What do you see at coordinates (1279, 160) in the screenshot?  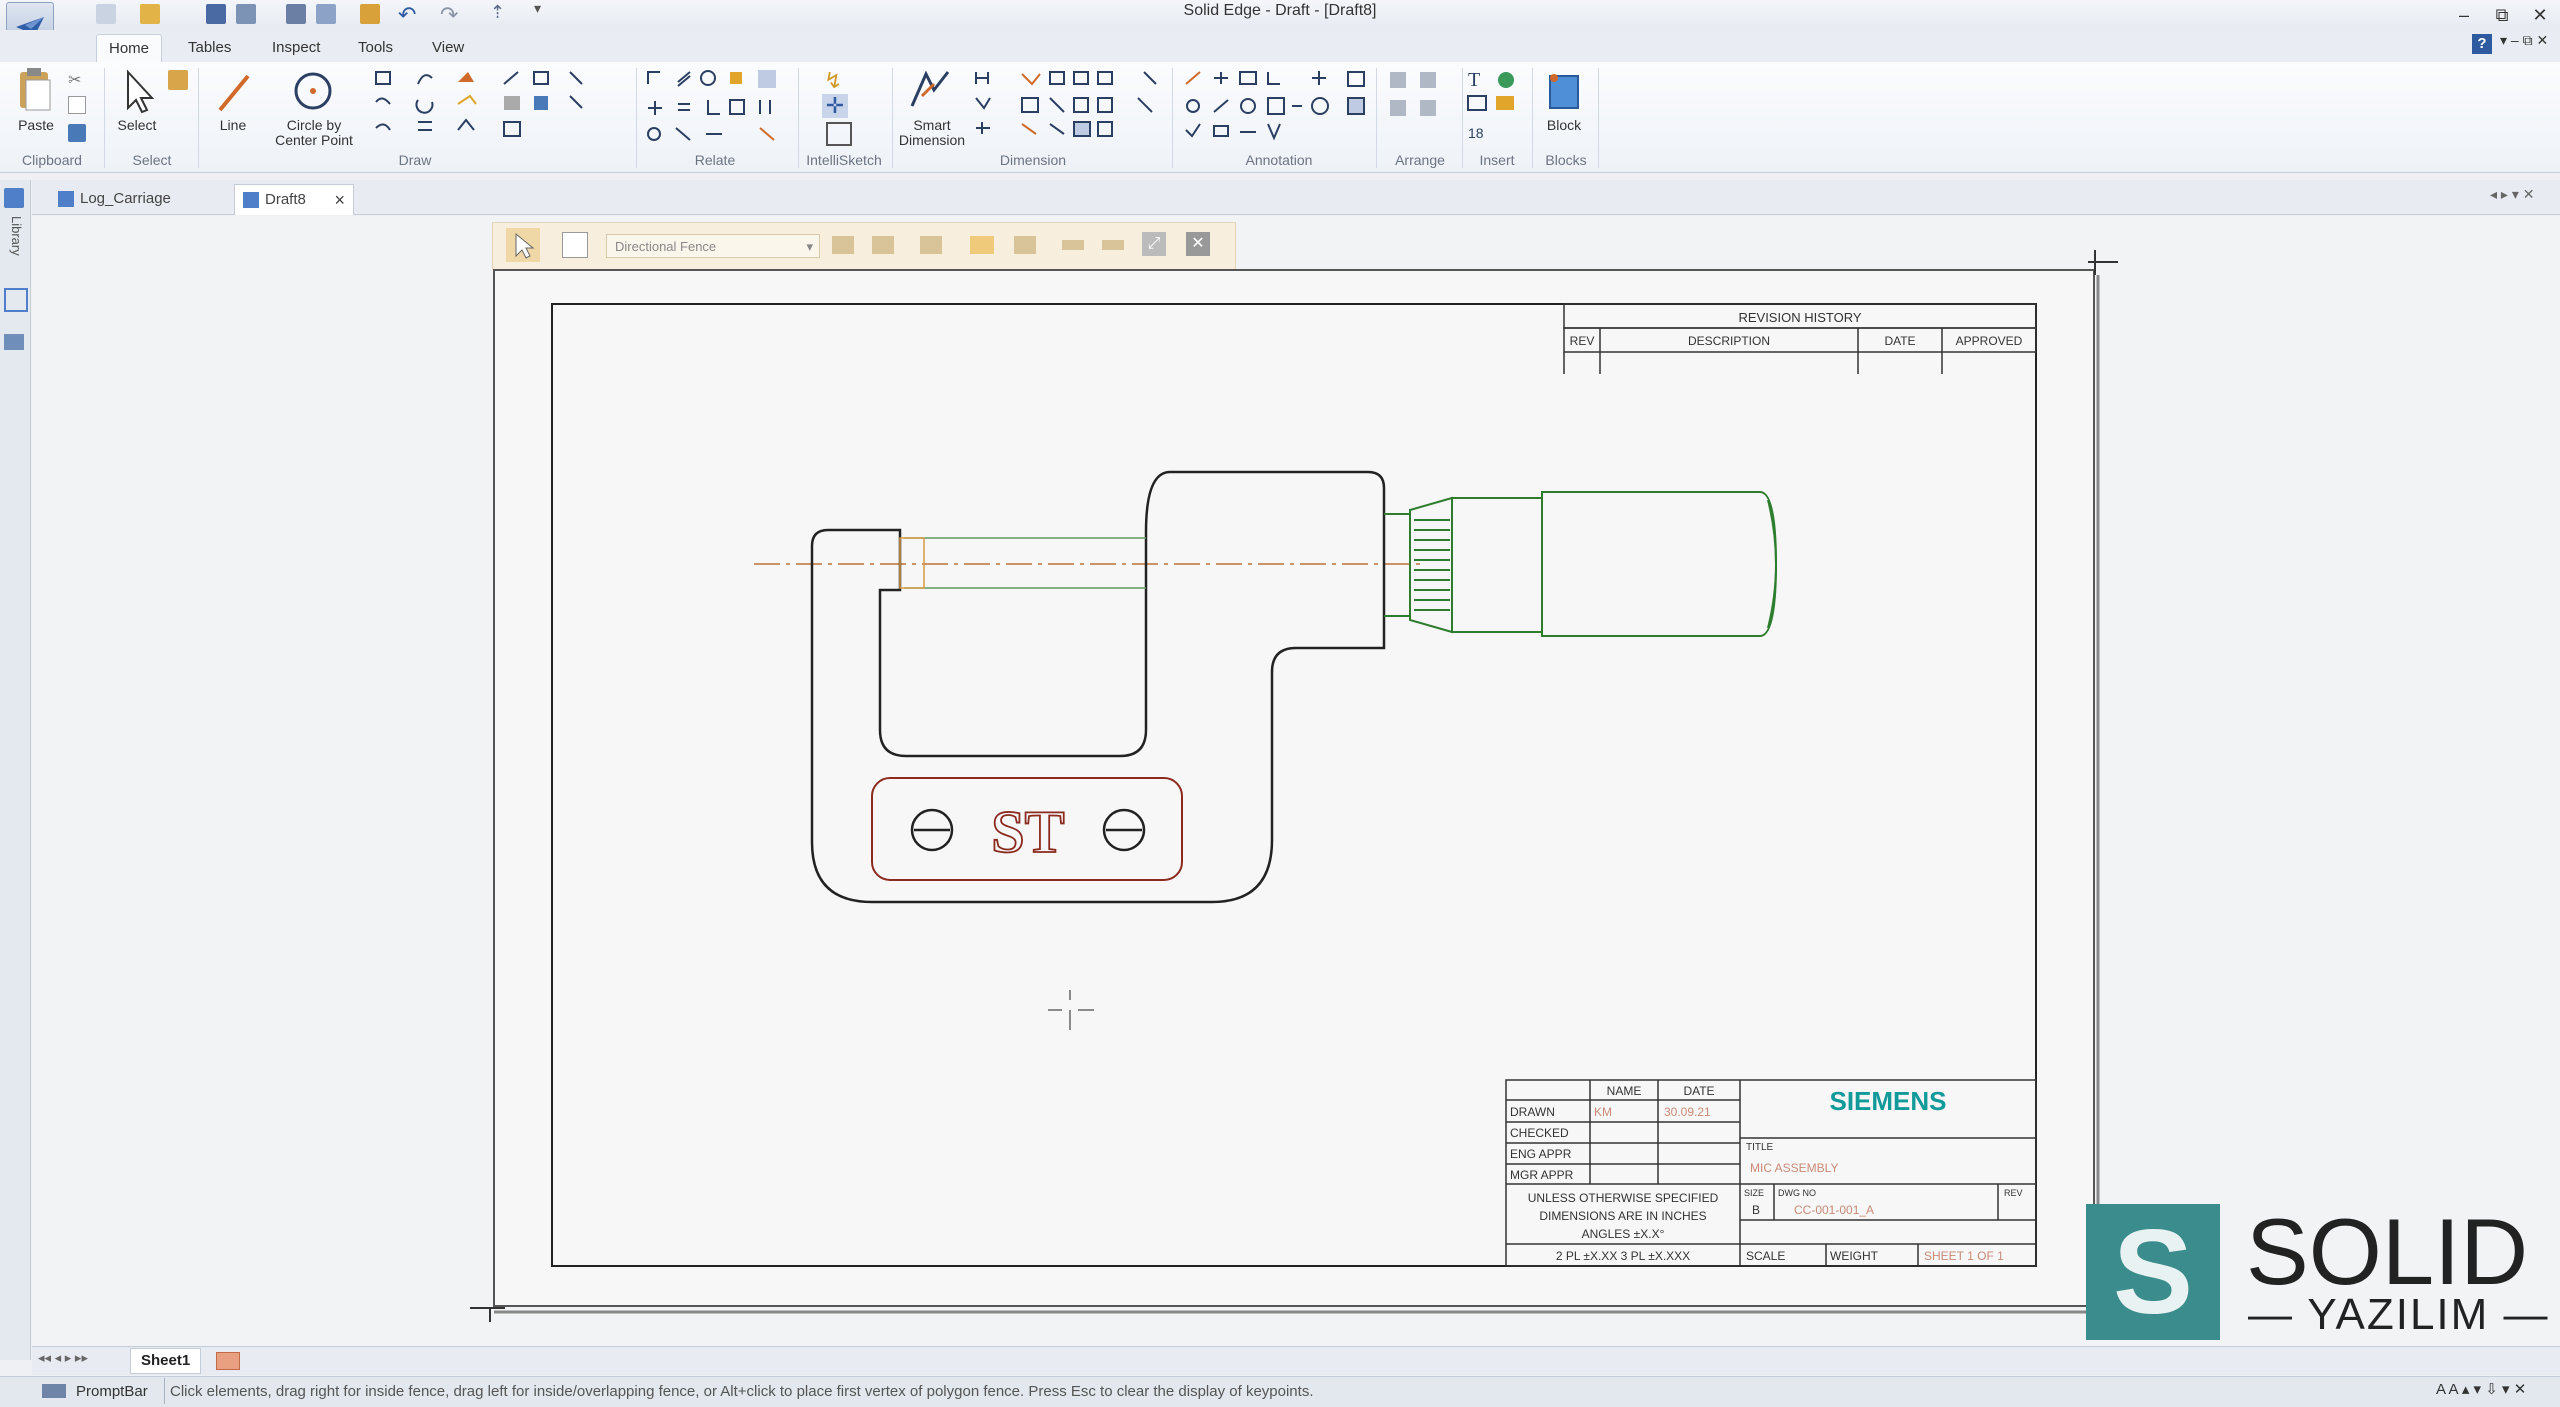 I see `group-label-annotation: Annotation` at bounding box center [1279, 160].